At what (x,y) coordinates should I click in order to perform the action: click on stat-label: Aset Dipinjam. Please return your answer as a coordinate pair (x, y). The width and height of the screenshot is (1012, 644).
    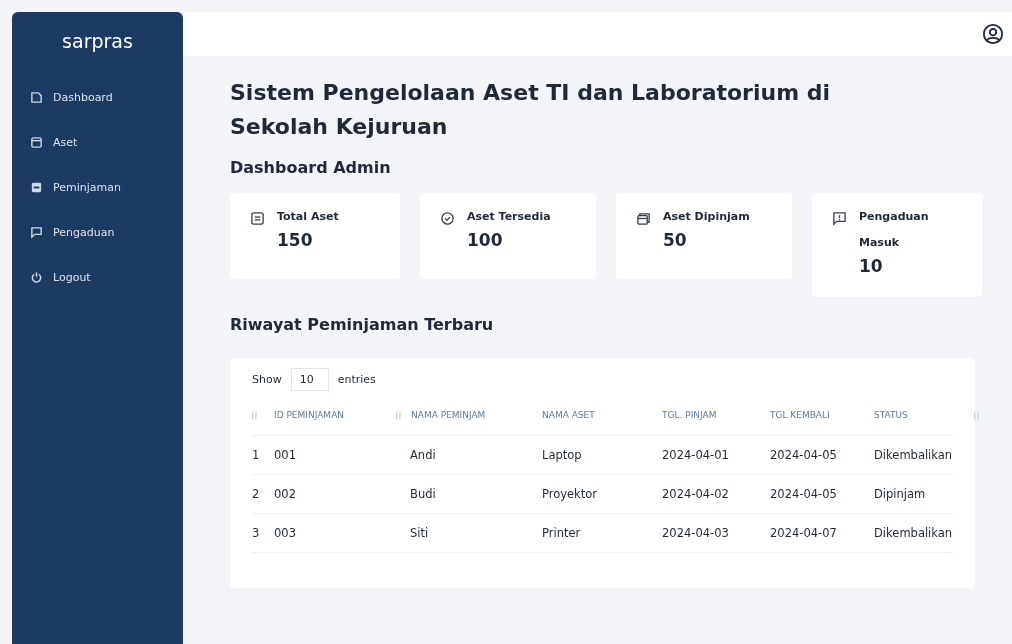
    Looking at the image, I should click on (706, 217).